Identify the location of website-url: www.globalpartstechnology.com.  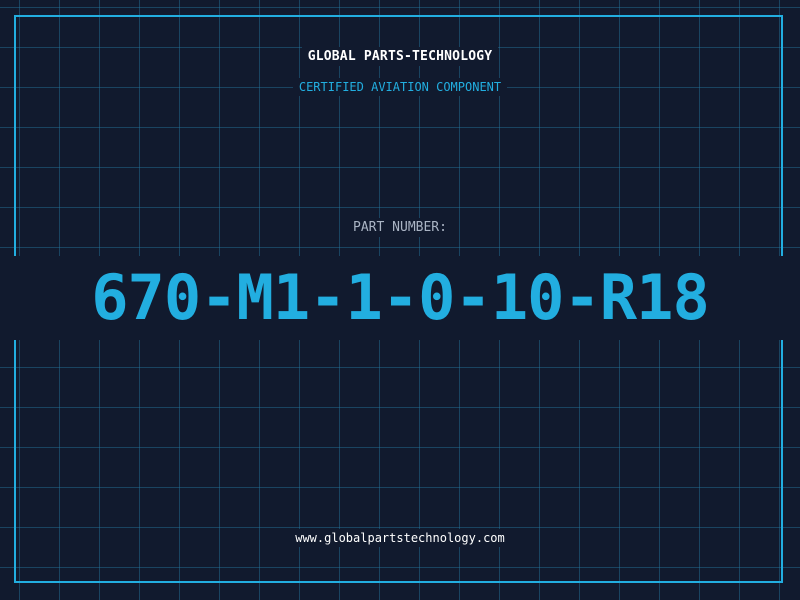
(400, 538).